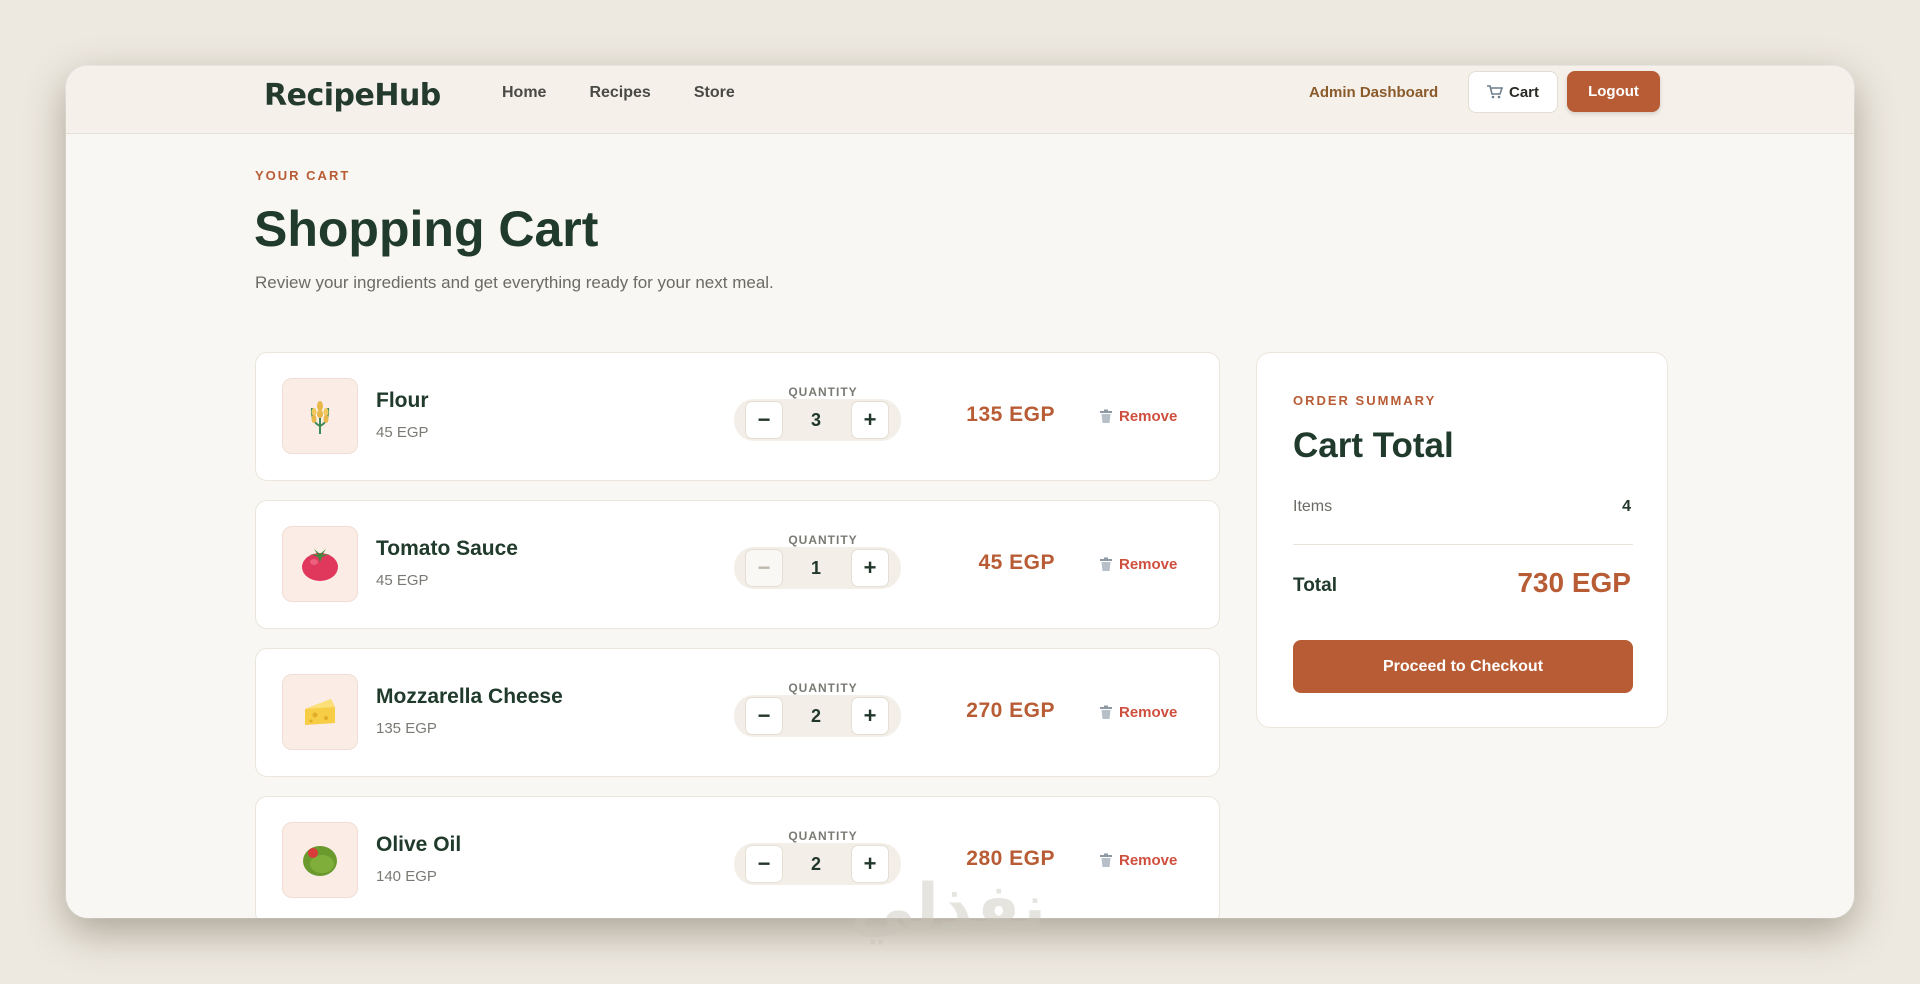 Image resolution: width=1920 pixels, height=984 pixels. Describe the element at coordinates (469, 696) in the screenshot. I see `item-name: Mozzarella Cheese` at that location.